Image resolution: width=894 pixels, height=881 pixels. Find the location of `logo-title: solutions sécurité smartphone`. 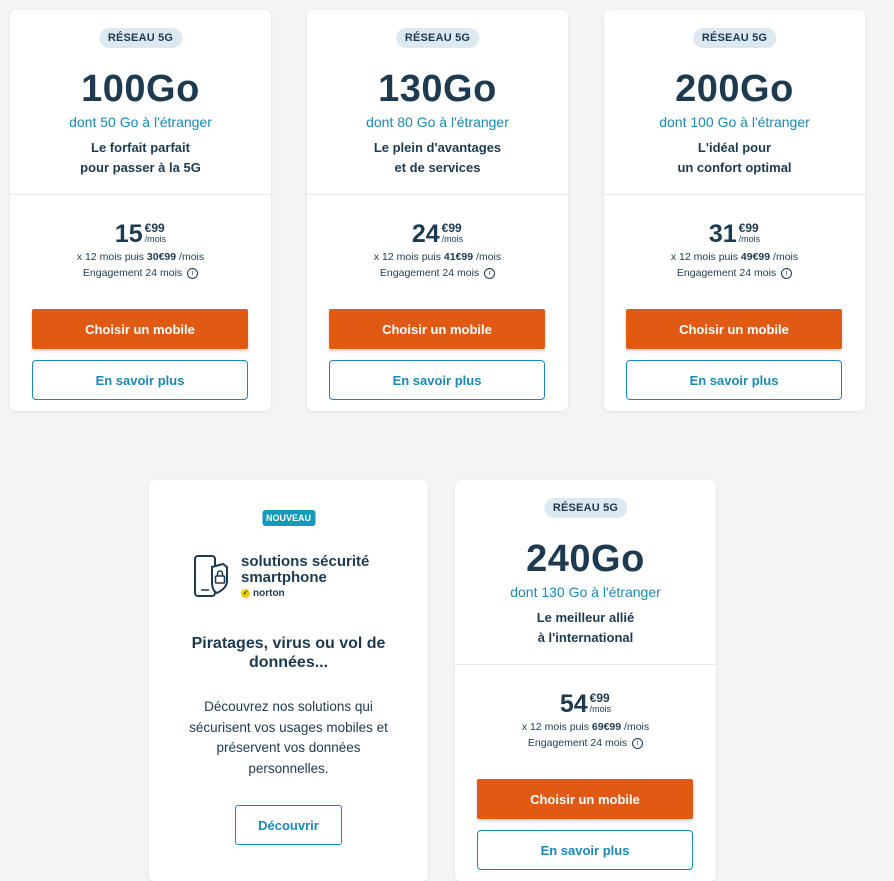

logo-title: solutions sécurité smartphone is located at coordinates (305, 570).